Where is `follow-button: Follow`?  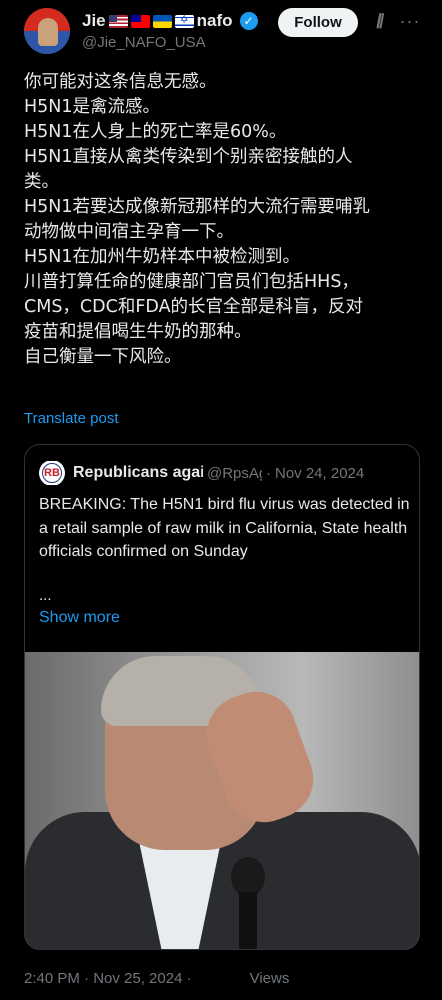
follow-button: Follow is located at coordinates (318, 22).